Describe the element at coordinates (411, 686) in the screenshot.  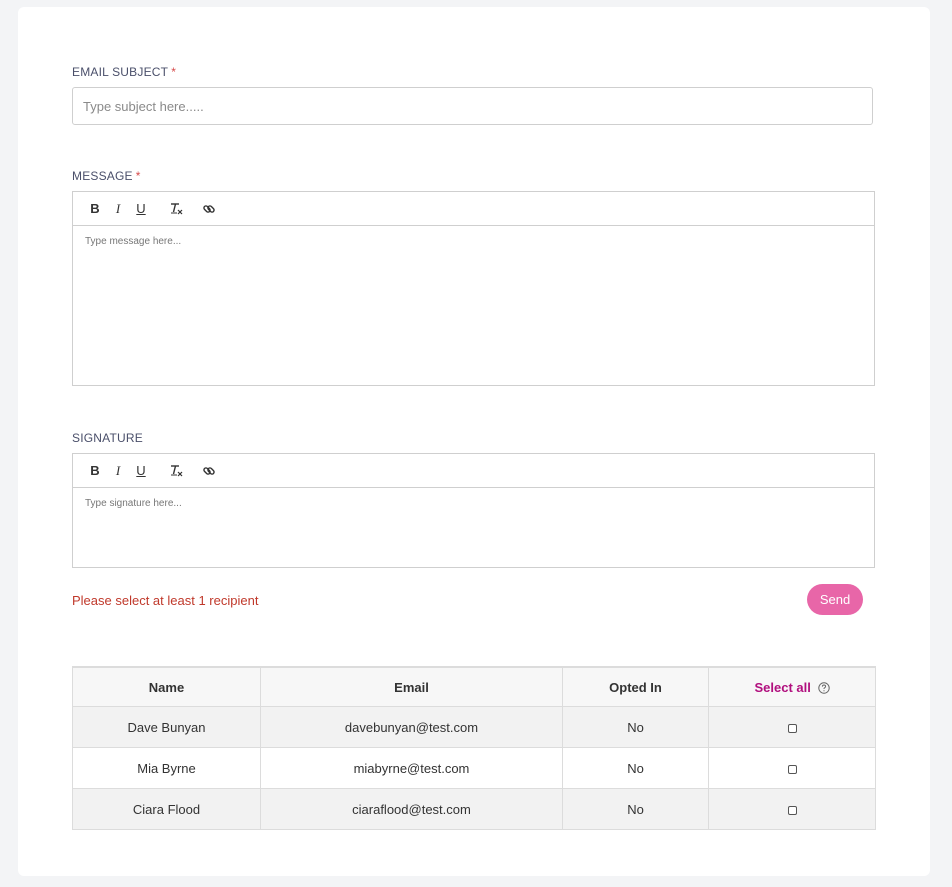
I see `header-email: Email` at that location.